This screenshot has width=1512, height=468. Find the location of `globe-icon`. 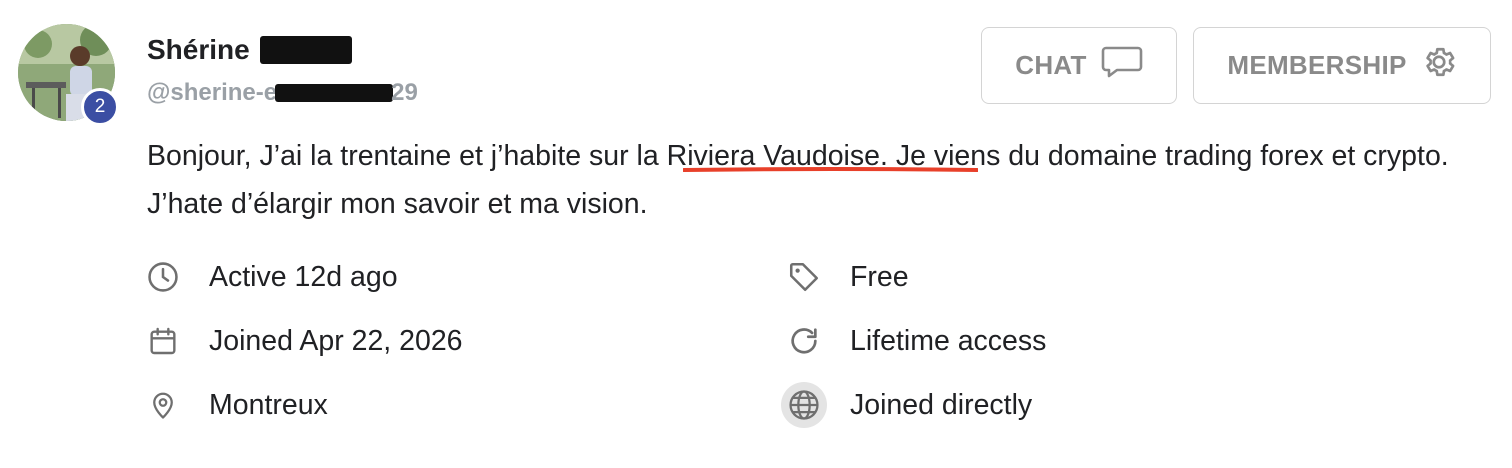

globe-icon is located at coordinates (804, 405).